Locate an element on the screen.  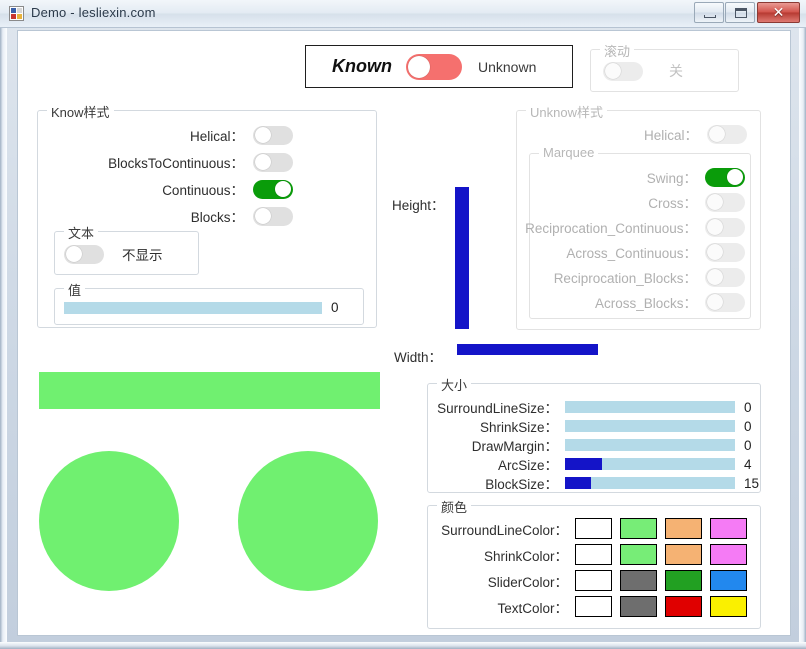
across-continuous-toggle is located at coordinates (725, 252).